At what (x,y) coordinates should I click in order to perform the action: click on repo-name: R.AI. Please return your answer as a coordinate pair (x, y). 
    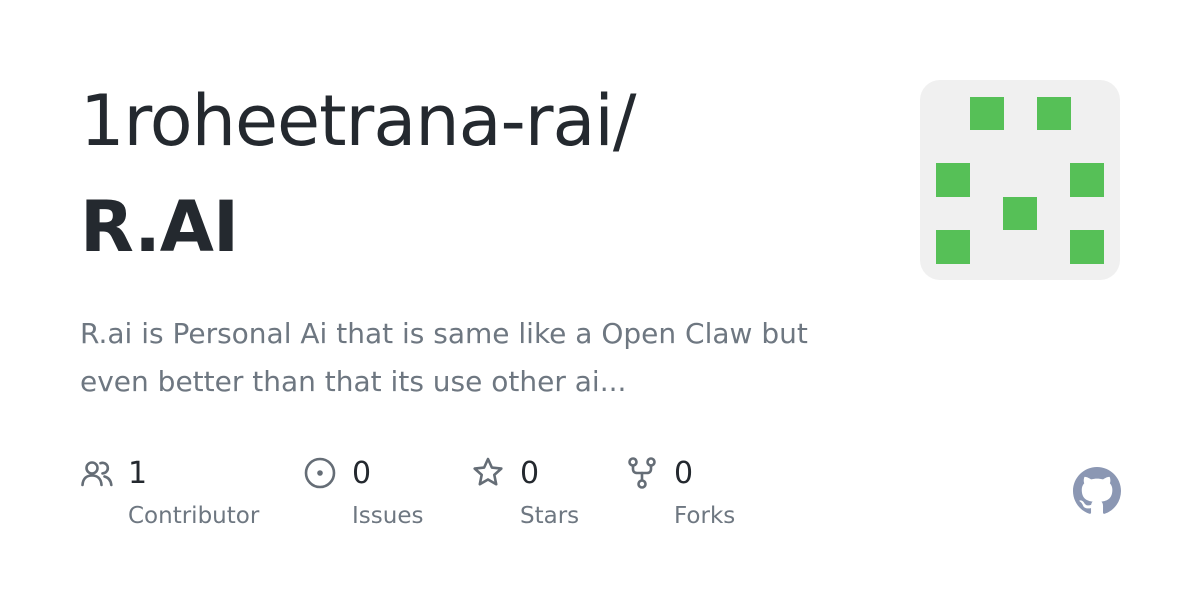
    Looking at the image, I should click on (159, 227).